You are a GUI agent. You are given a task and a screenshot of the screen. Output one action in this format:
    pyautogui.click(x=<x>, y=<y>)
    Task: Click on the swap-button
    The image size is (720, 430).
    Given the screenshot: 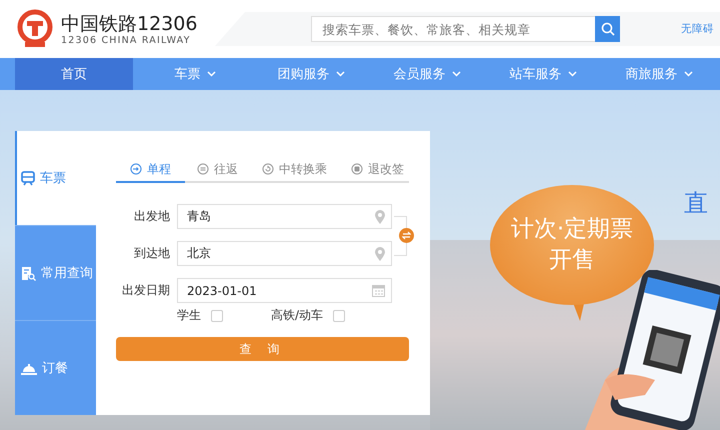 What is the action you would take?
    pyautogui.click(x=406, y=235)
    